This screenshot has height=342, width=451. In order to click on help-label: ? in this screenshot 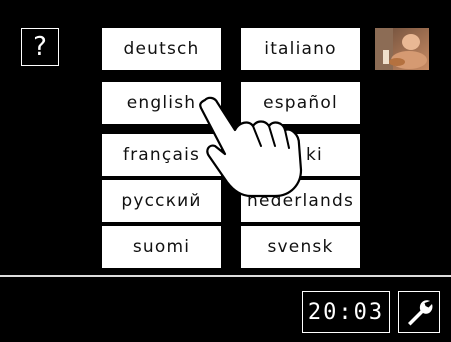, I will do `click(40, 47)`.